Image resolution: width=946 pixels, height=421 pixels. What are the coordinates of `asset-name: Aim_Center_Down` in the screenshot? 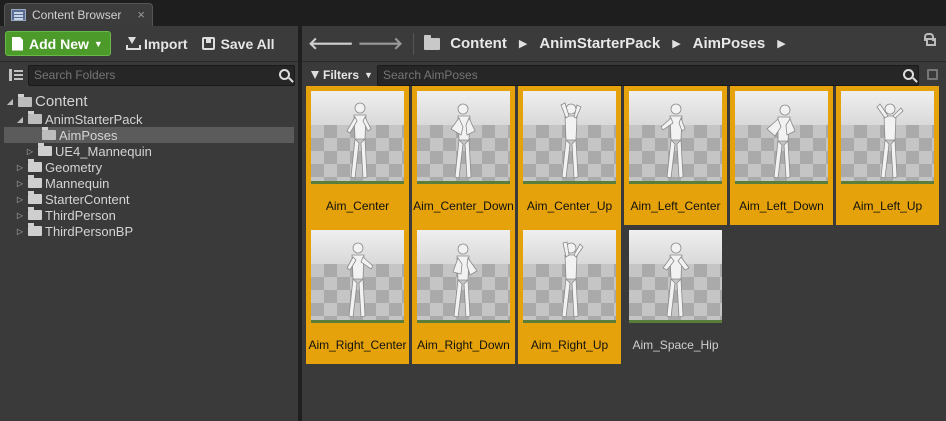 It's located at (463, 206).